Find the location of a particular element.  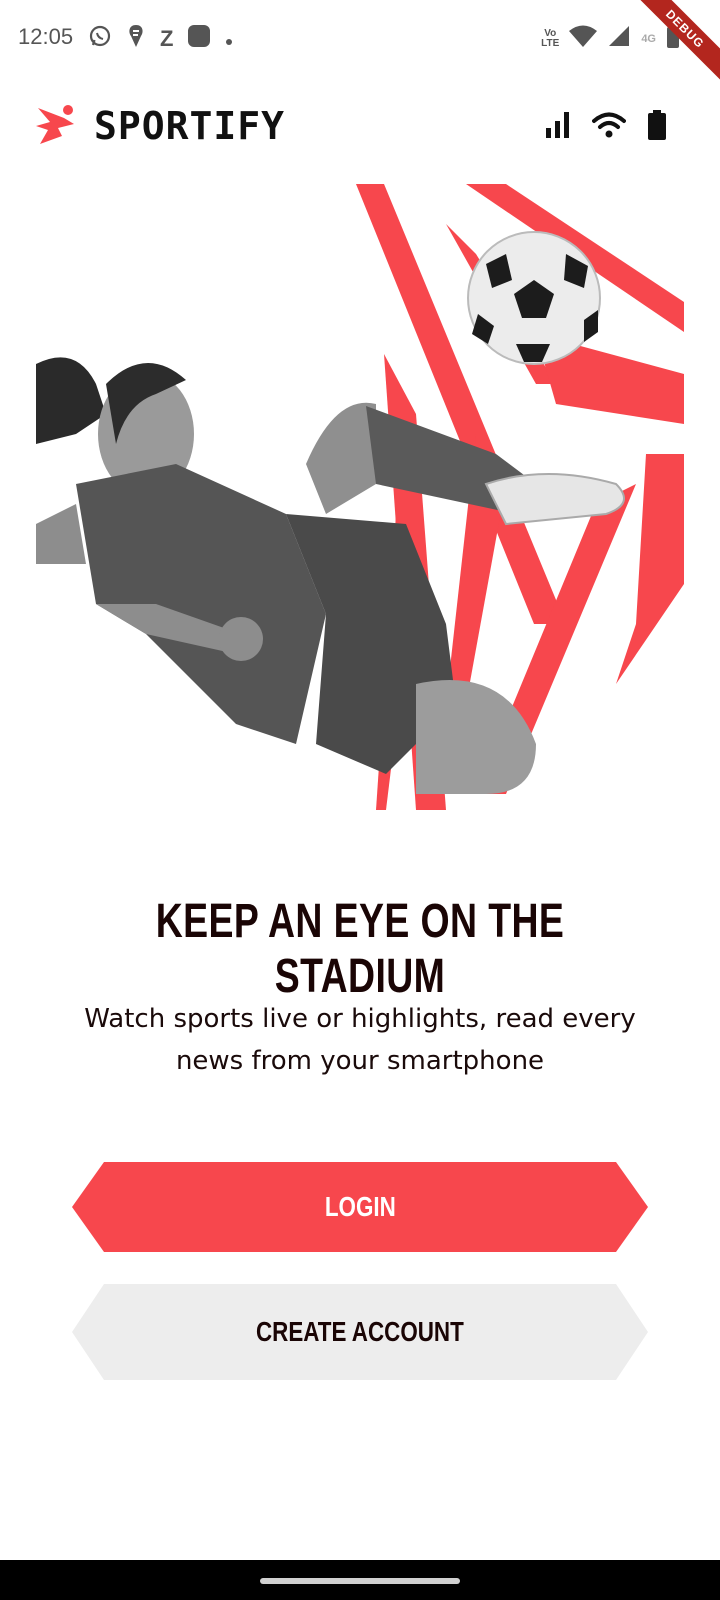

swiggy-icon is located at coordinates (136, 39).